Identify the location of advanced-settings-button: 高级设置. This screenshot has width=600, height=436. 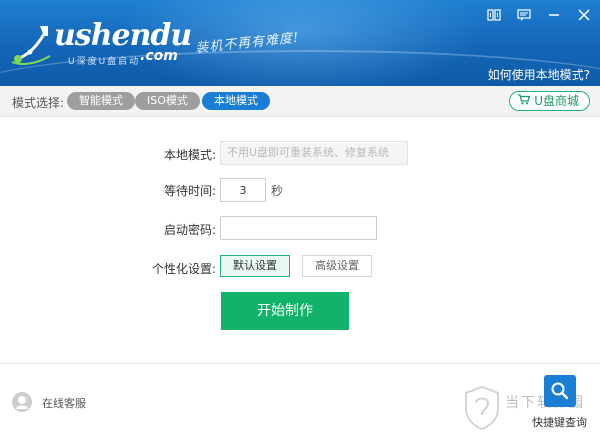
(337, 266).